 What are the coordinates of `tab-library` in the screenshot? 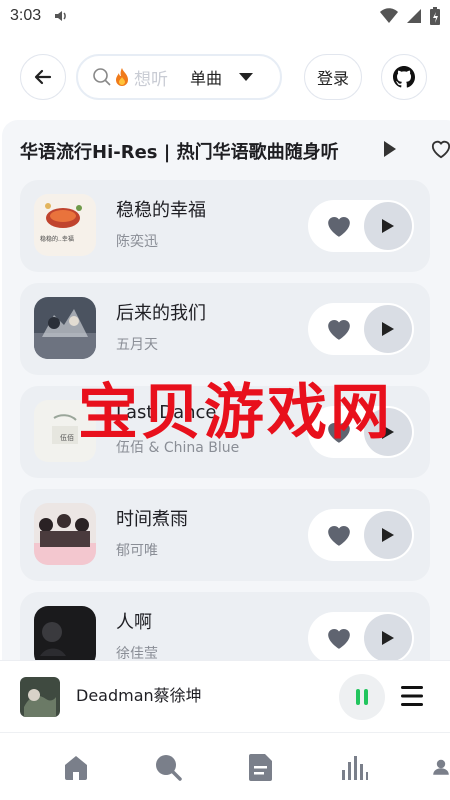 It's located at (261, 767).